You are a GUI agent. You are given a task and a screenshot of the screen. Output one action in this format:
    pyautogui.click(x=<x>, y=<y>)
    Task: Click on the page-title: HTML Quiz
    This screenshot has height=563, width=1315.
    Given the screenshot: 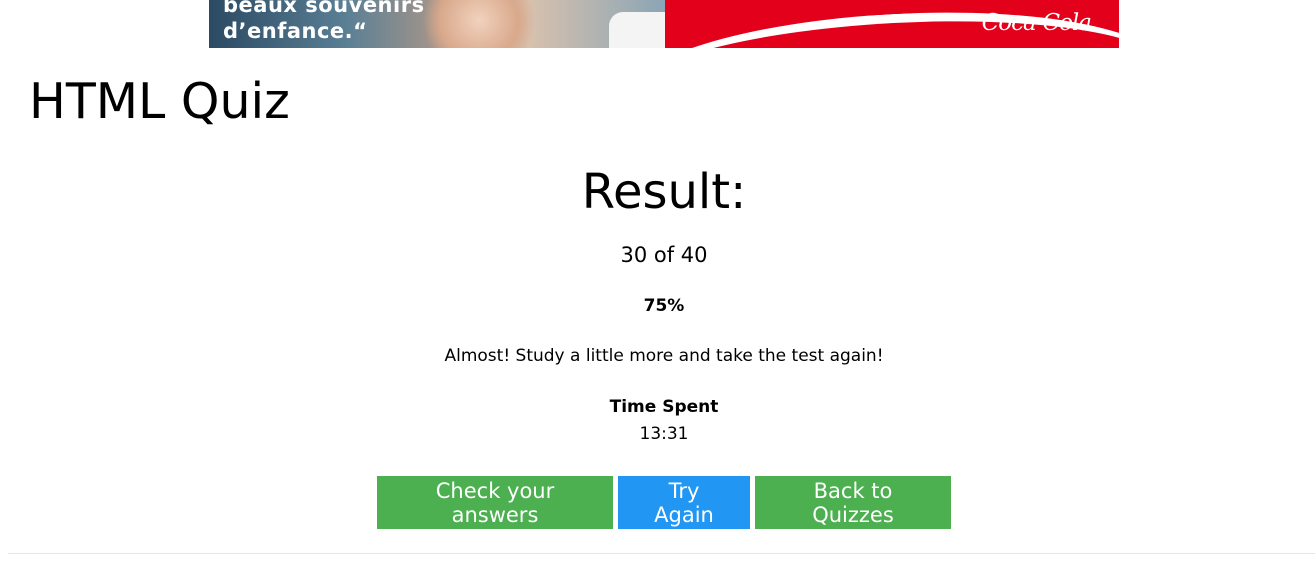 What is the action you would take?
    pyautogui.click(x=159, y=101)
    